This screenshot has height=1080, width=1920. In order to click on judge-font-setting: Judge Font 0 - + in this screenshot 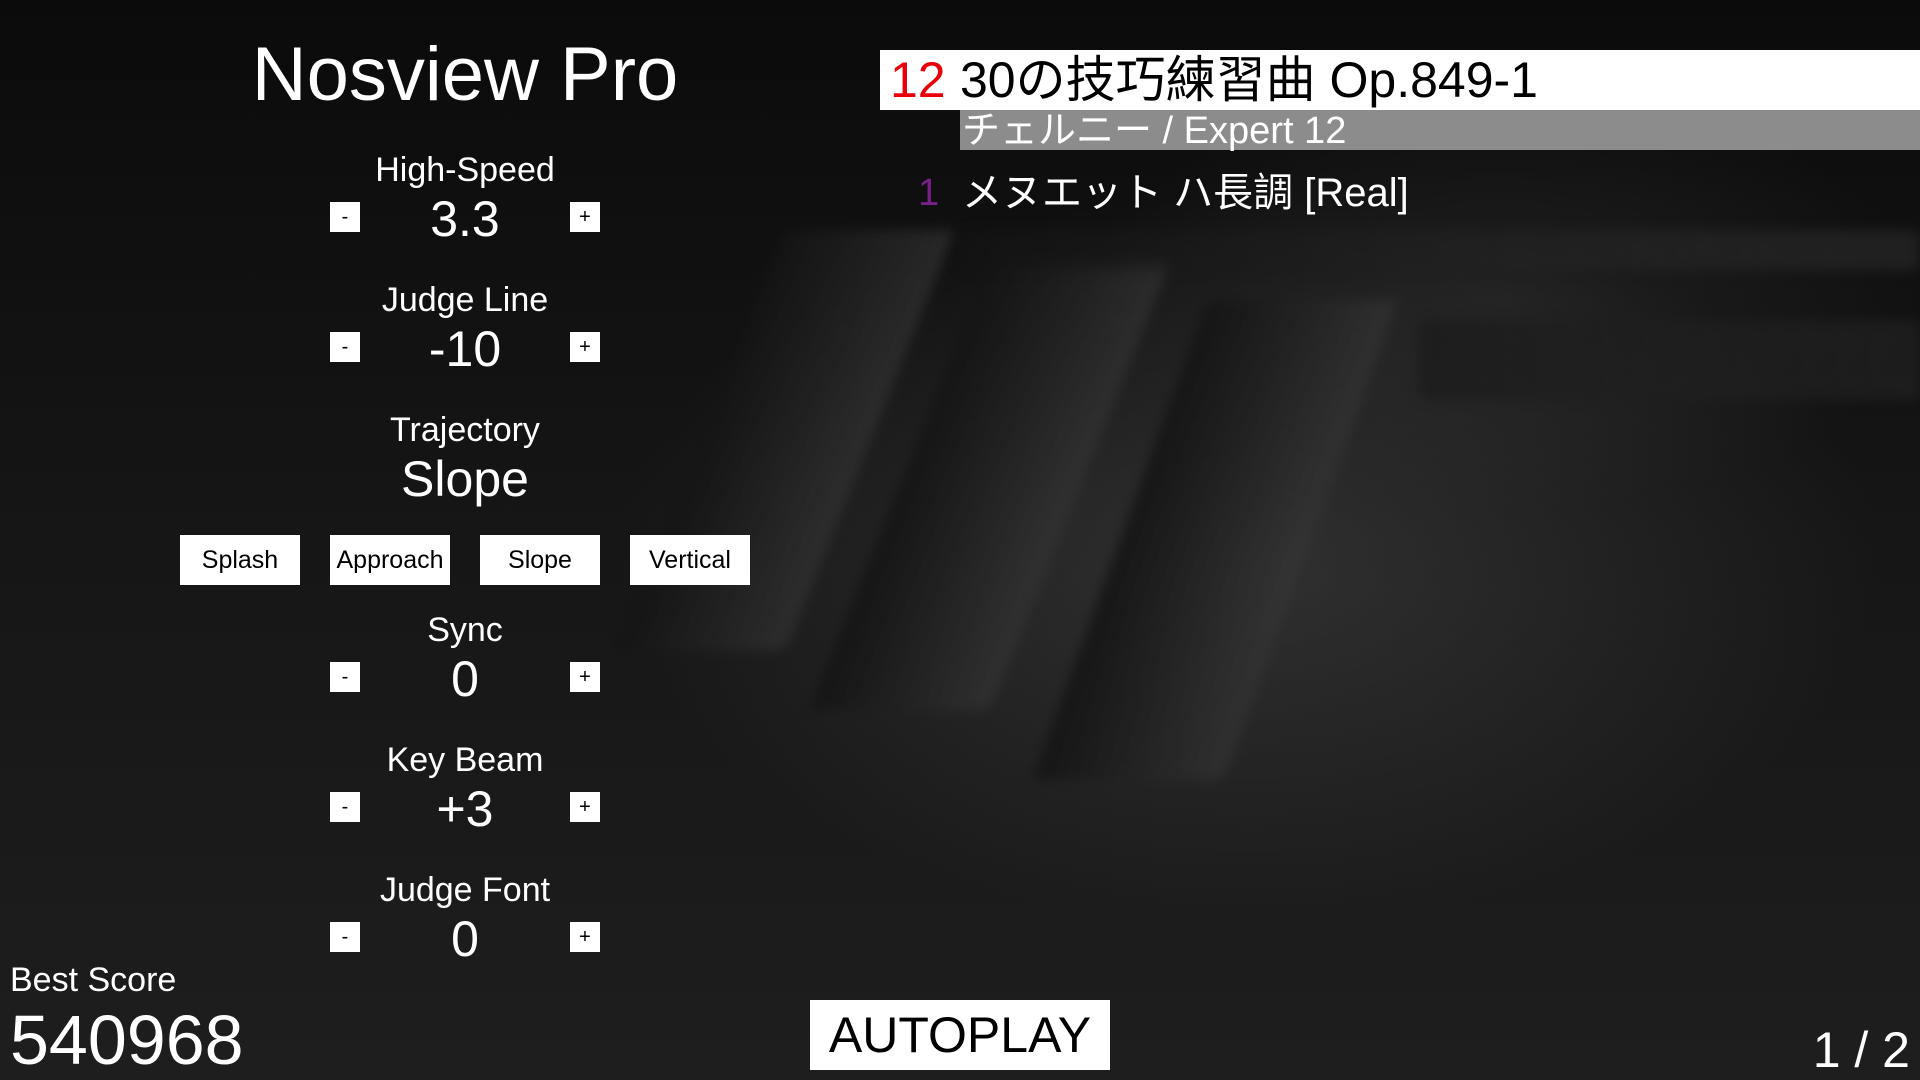, I will do `click(465, 919)`.